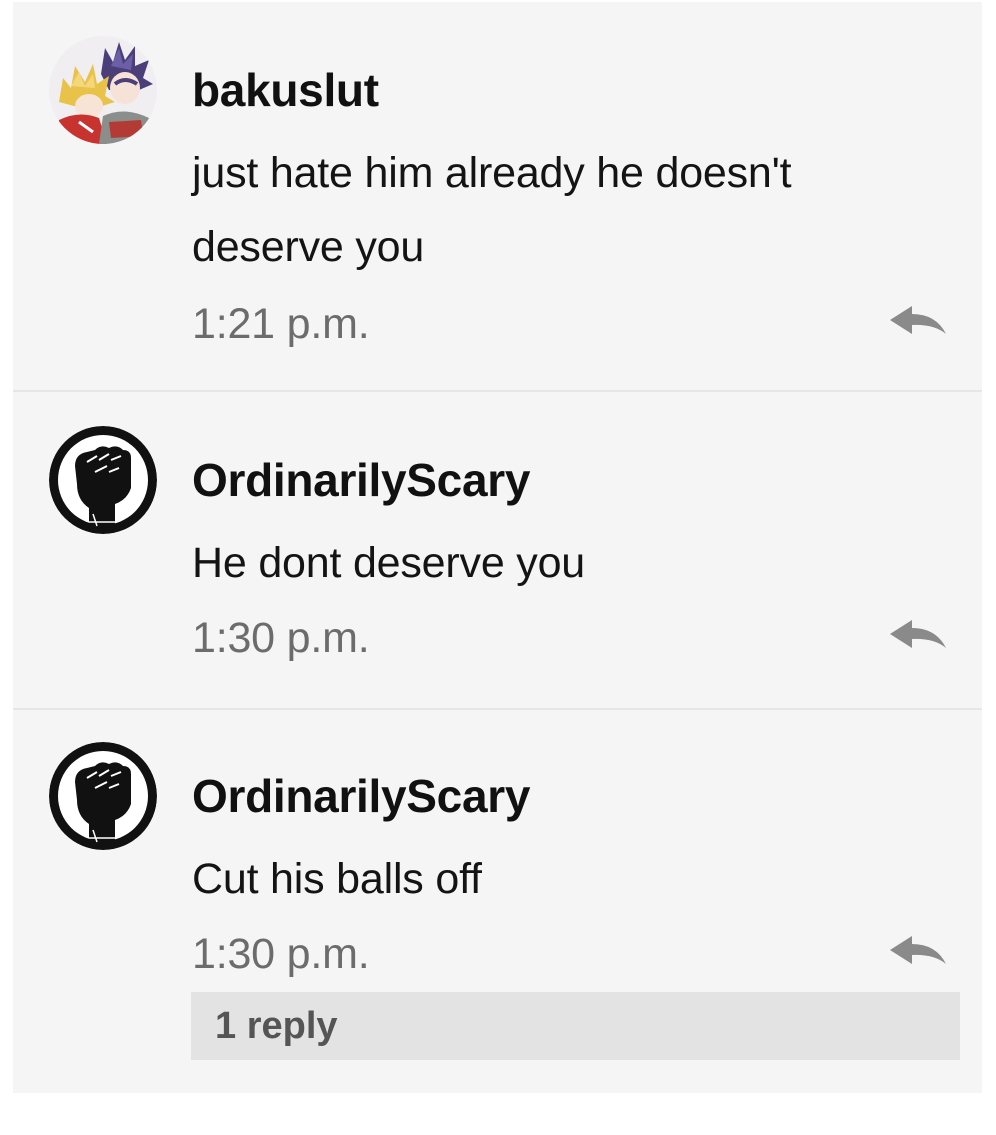 The height and width of the screenshot is (1135, 996). What do you see at coordinates (308, 247) in the screenshot?
I see `comment-text-line: deserve you` at bounding box center [308, 247].